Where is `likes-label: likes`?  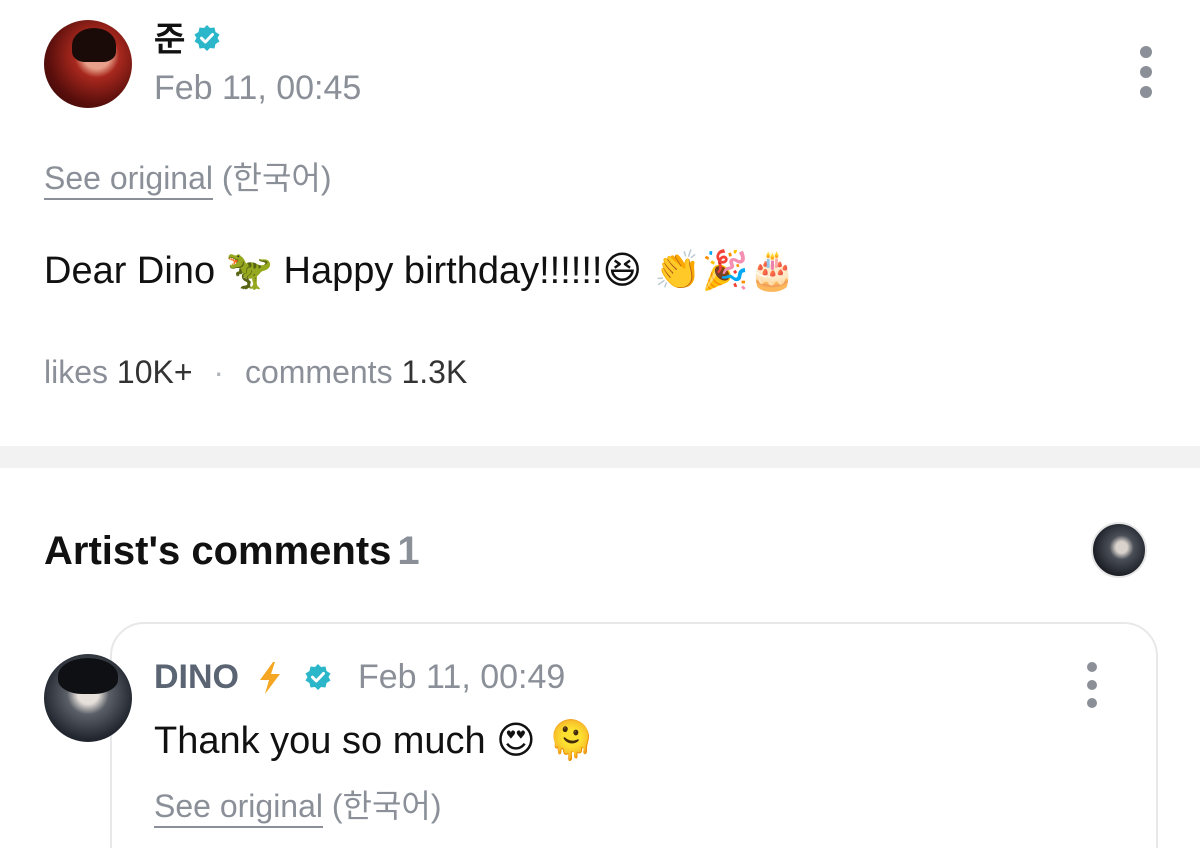
likes-label: likes is located at coordinates (76, 372).